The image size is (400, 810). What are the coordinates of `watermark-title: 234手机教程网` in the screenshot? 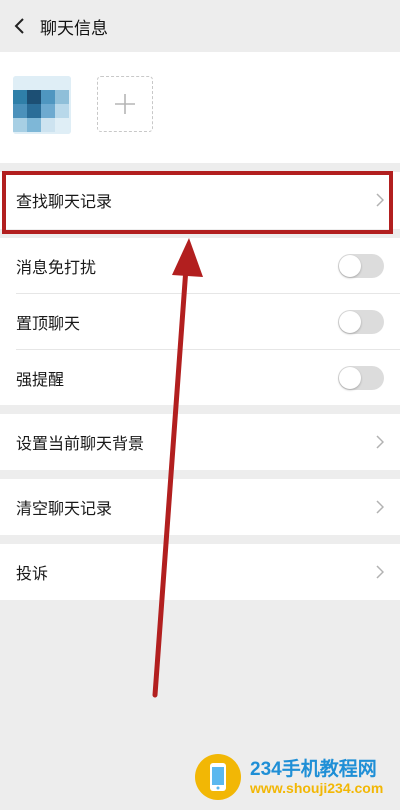 It's located at (313, 769).